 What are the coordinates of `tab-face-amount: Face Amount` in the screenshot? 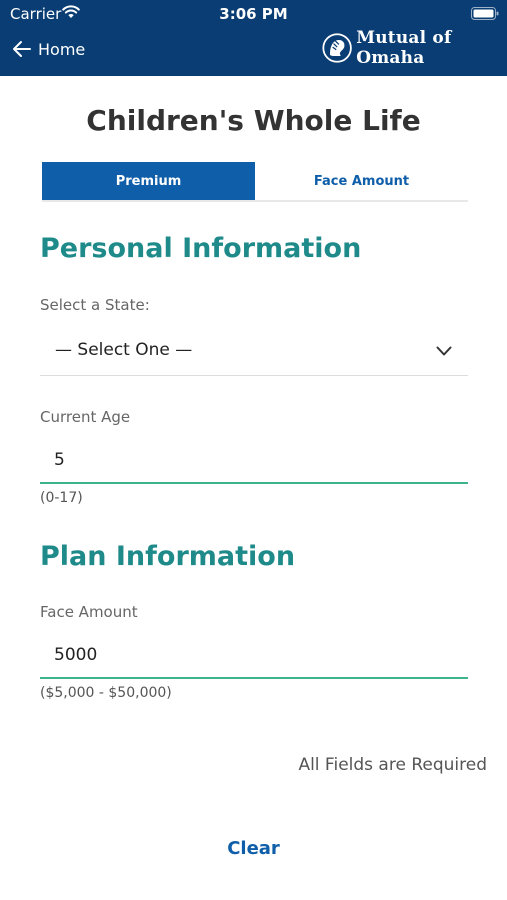 It's located at (361, 181).